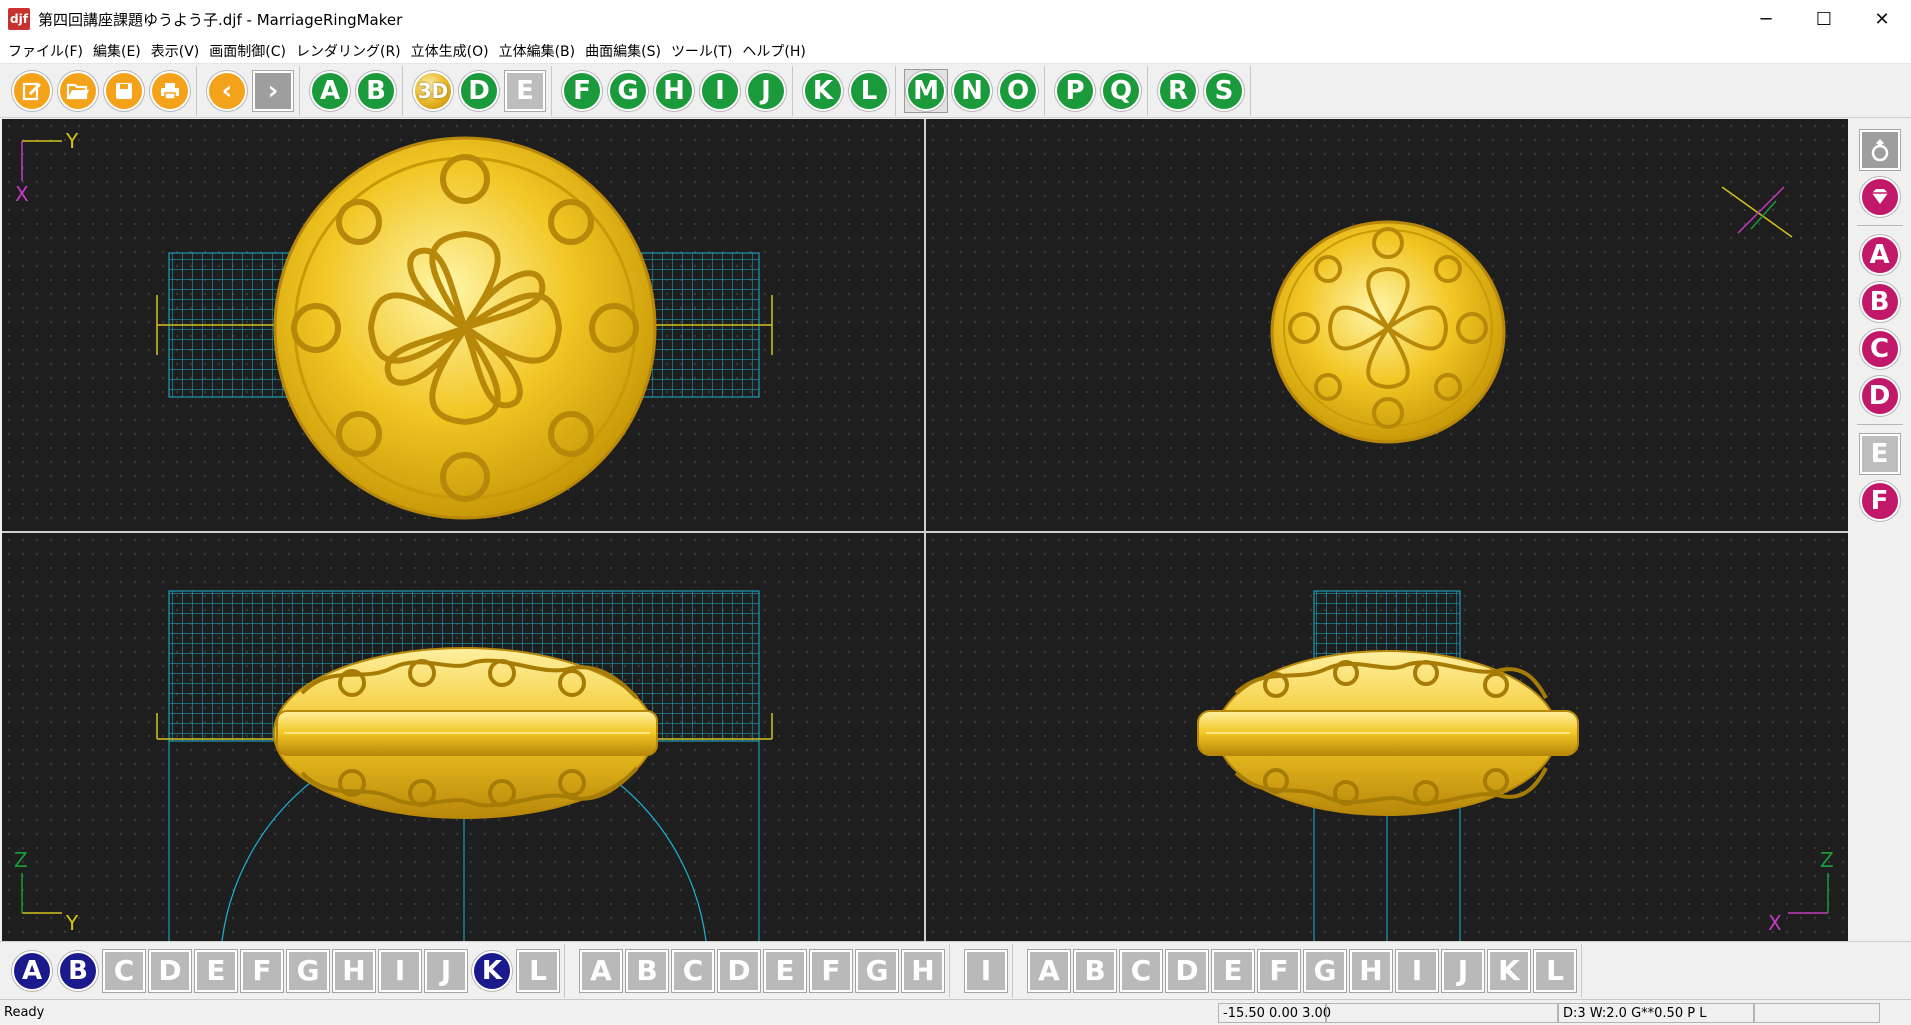 The height and width of the screenshot is (1025, 1911). I want to click on bottom-group-2: A B C D E F G H, so click(762, 970).